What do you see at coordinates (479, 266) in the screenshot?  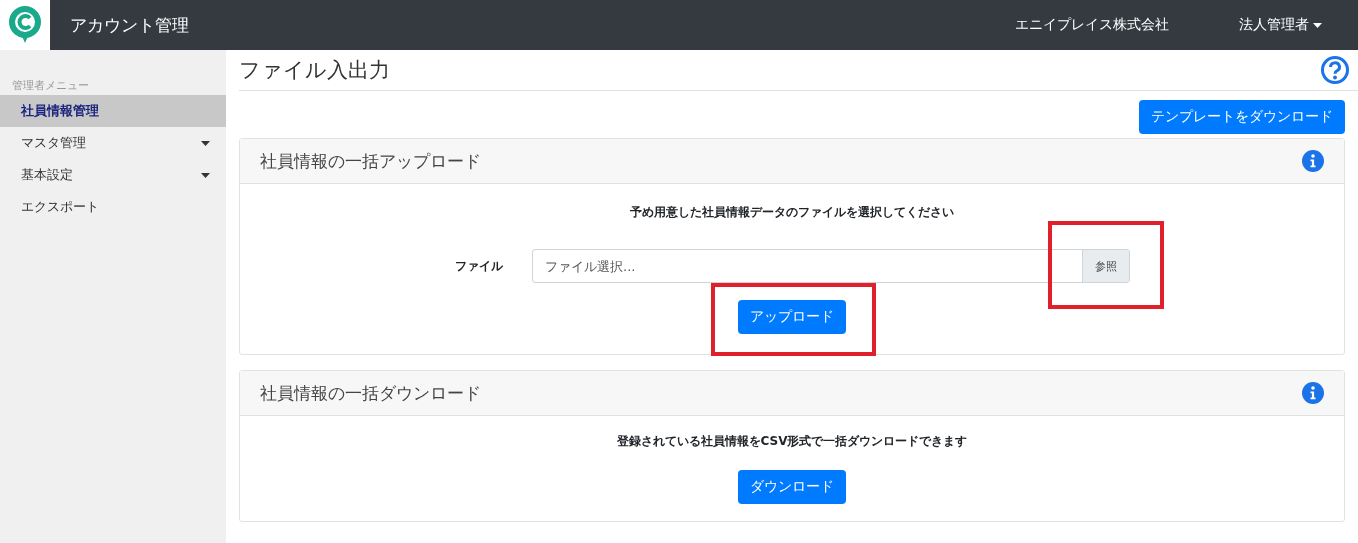 I see `field-label: ファイル` at bounding box center [479, 266].